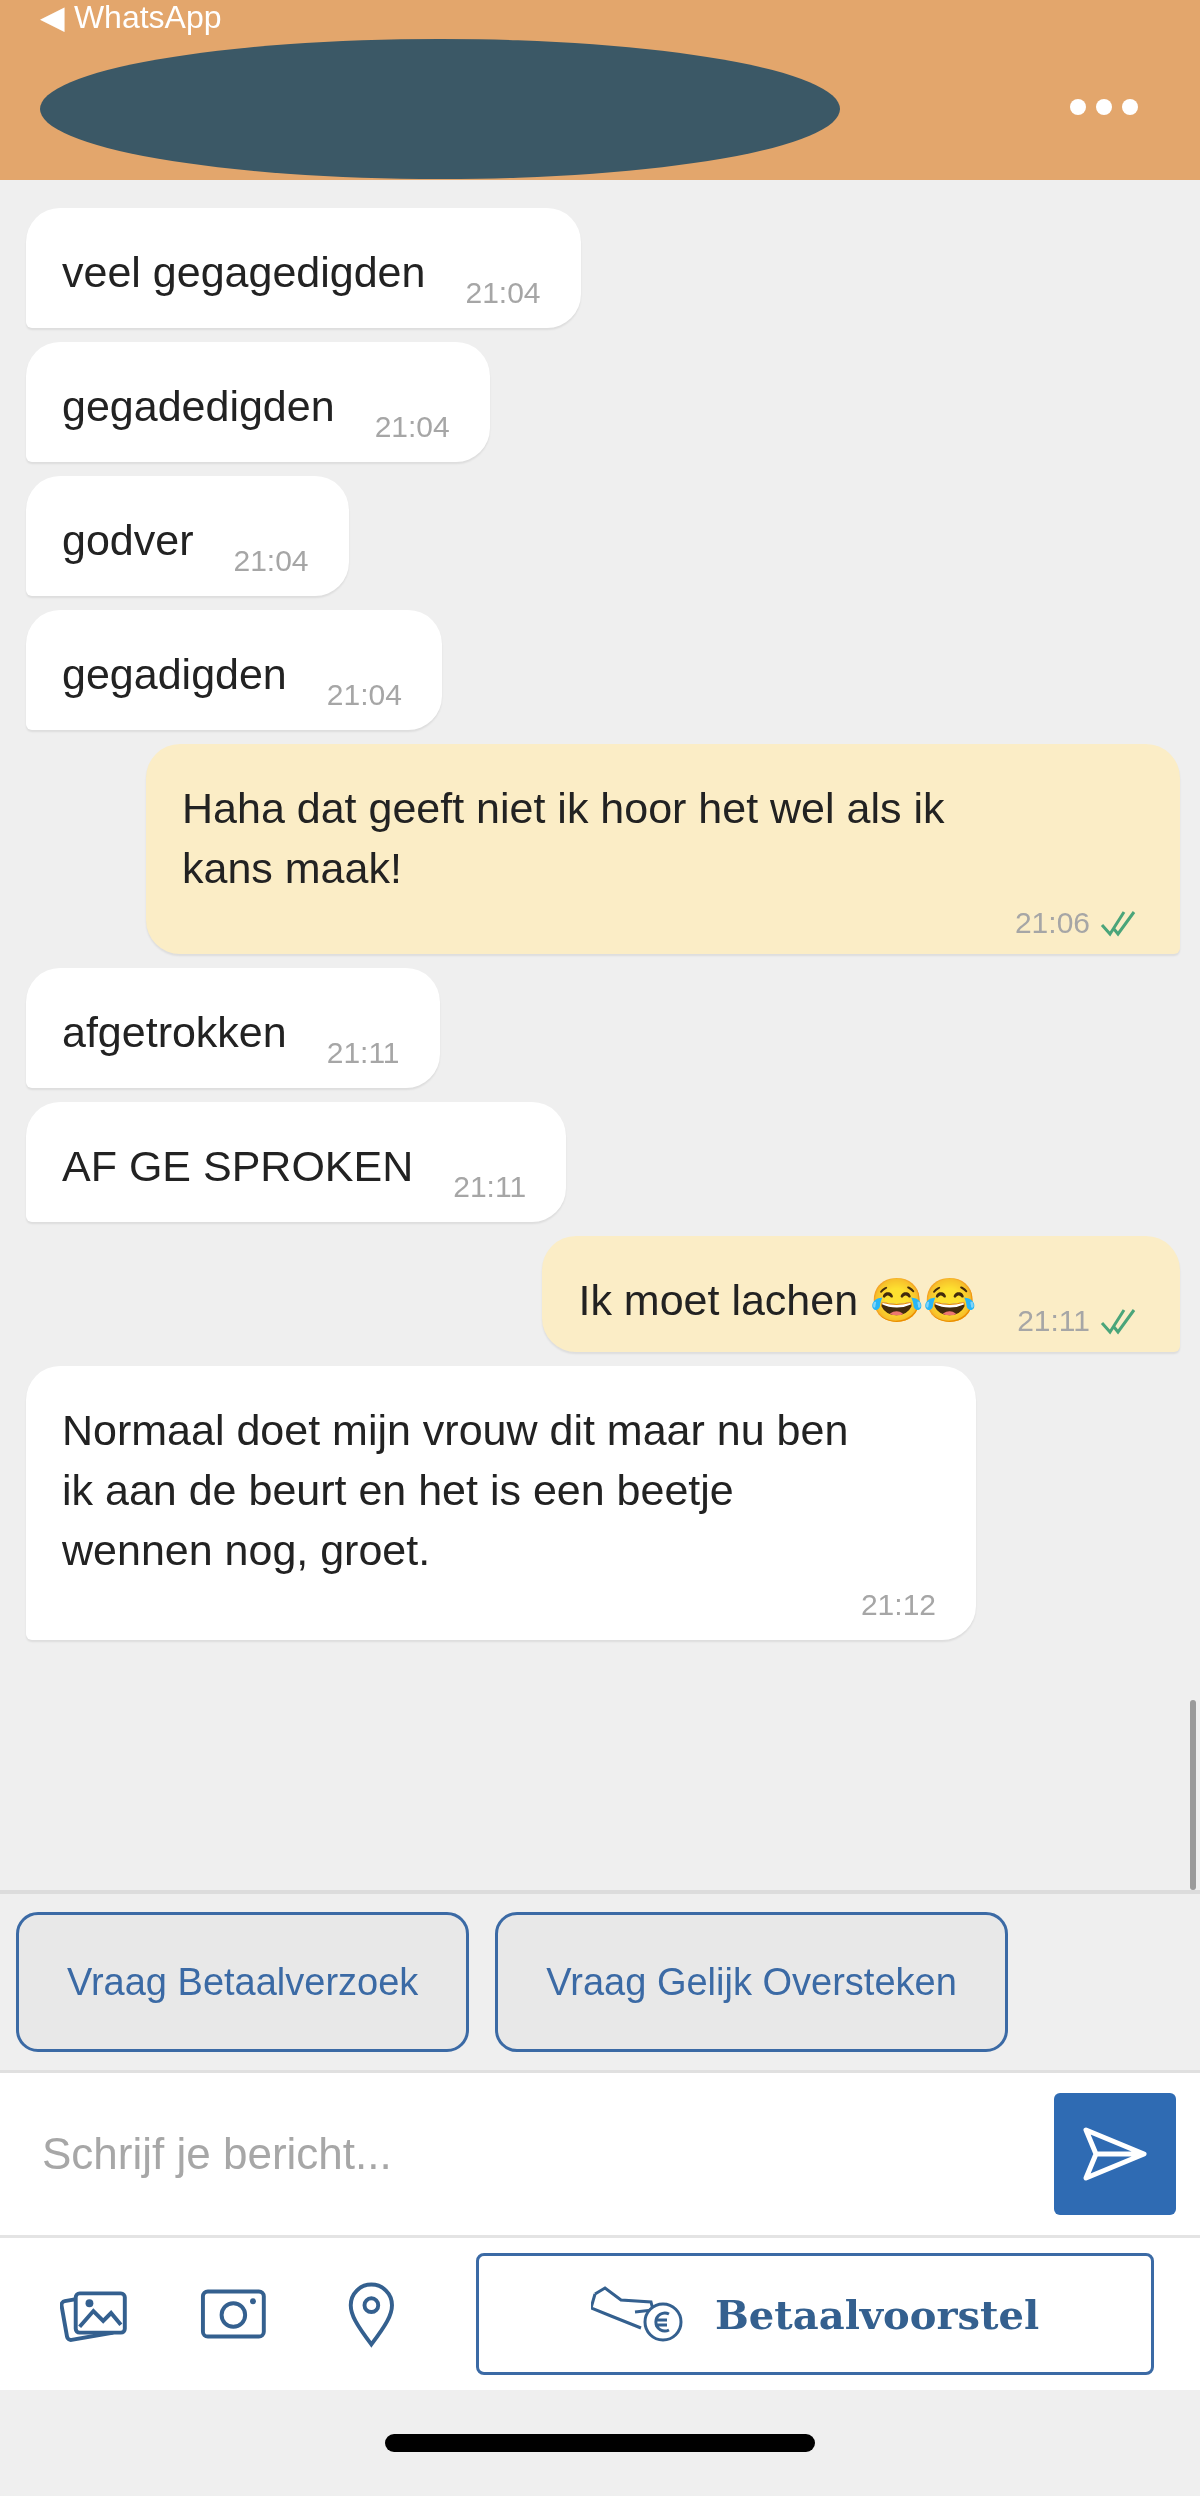 The image size is (1200, 2496). Describe the element at coordinates (243, 1982) in the screenshot. I see `request-button: Vraag Betaalverzoek` at that location.